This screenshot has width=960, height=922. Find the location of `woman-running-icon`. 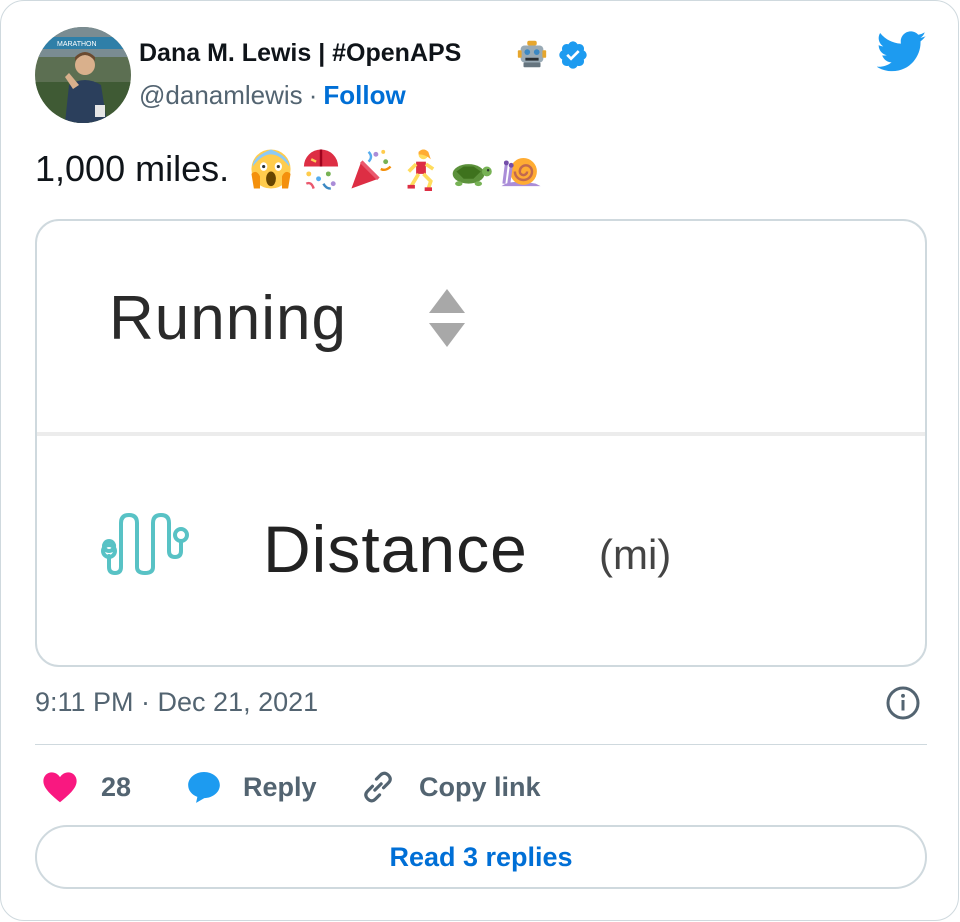

woman-running-icon is located at coordinates (421, 170).